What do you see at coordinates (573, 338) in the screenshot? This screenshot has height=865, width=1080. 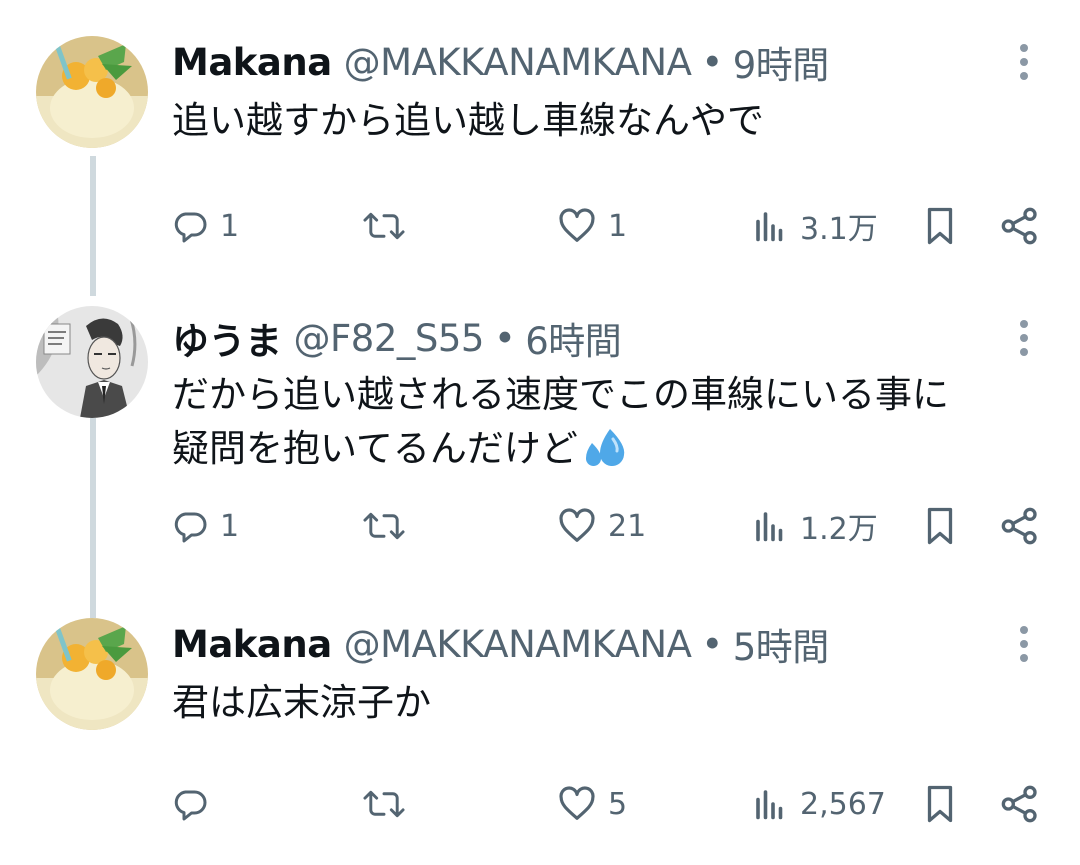 I see `timestamp: 6時間` at bounding box center [573, 338].